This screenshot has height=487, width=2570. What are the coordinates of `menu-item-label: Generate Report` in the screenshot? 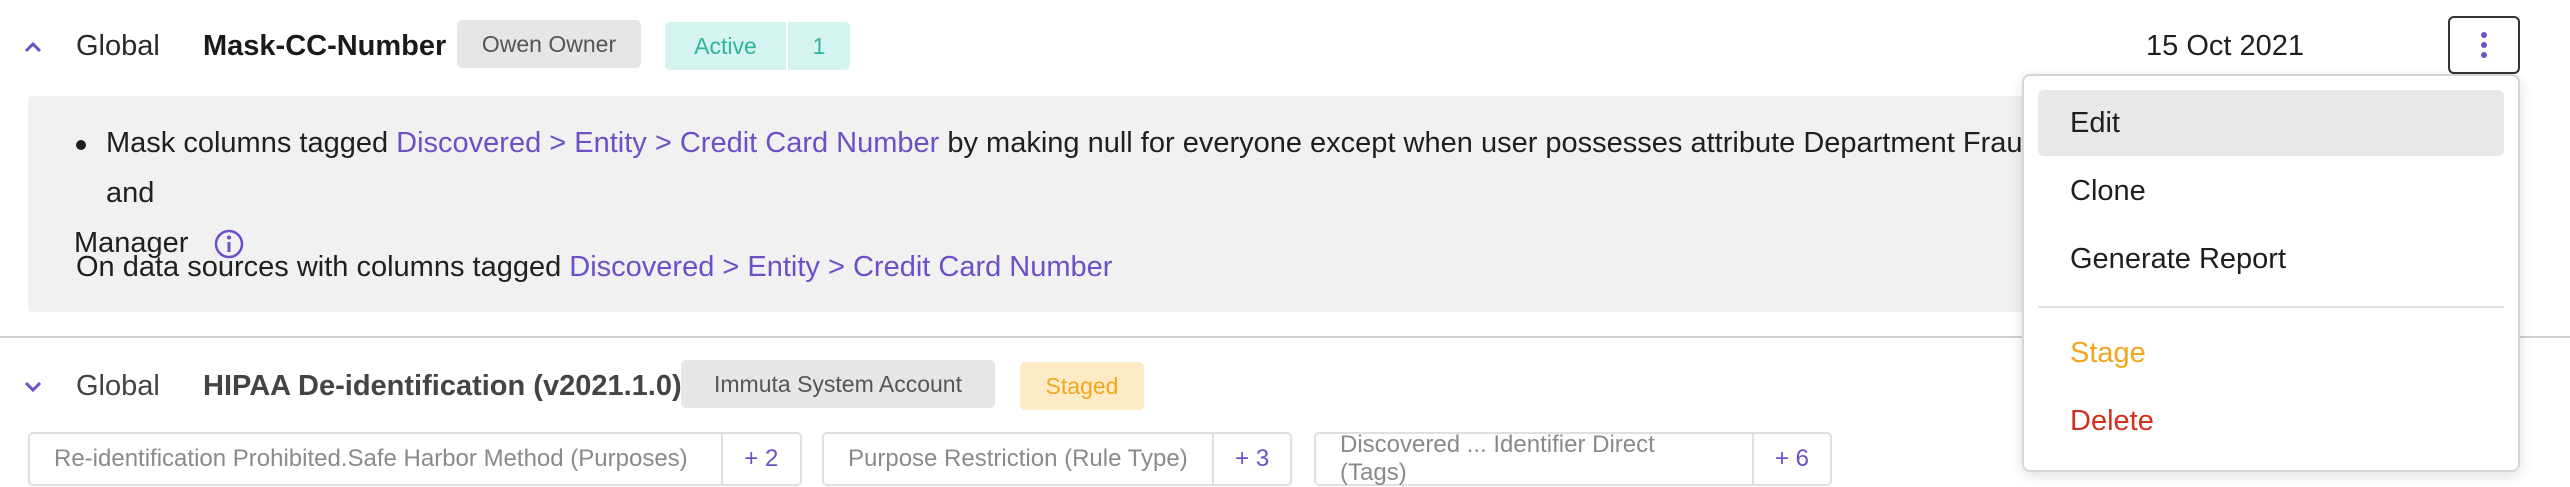 It's located at (2178, 258).